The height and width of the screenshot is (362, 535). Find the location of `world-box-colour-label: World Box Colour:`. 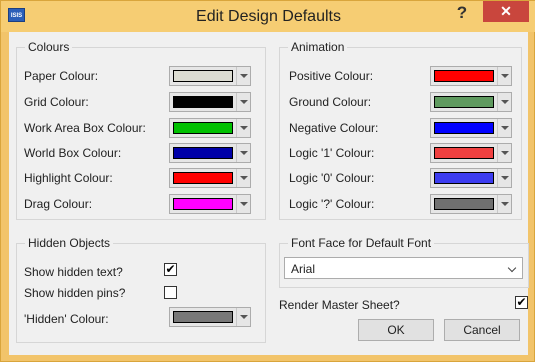

world-box-colour-label: World Box Colour: is located at coordinates (73, 153).